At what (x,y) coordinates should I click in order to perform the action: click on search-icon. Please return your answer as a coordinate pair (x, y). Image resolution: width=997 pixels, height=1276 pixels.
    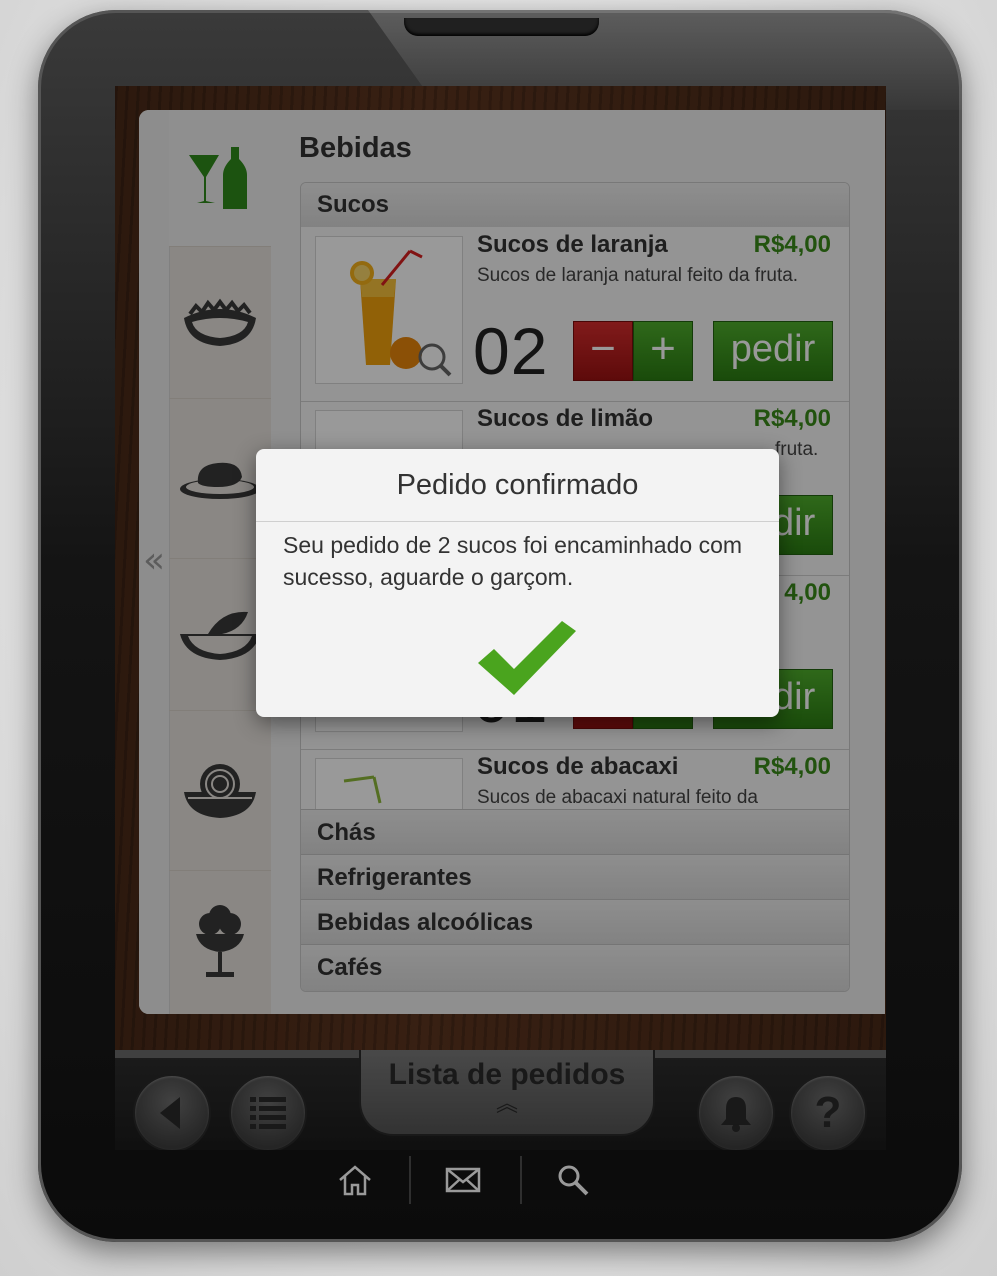
    Looking at the image, I should click on (573, 1180).